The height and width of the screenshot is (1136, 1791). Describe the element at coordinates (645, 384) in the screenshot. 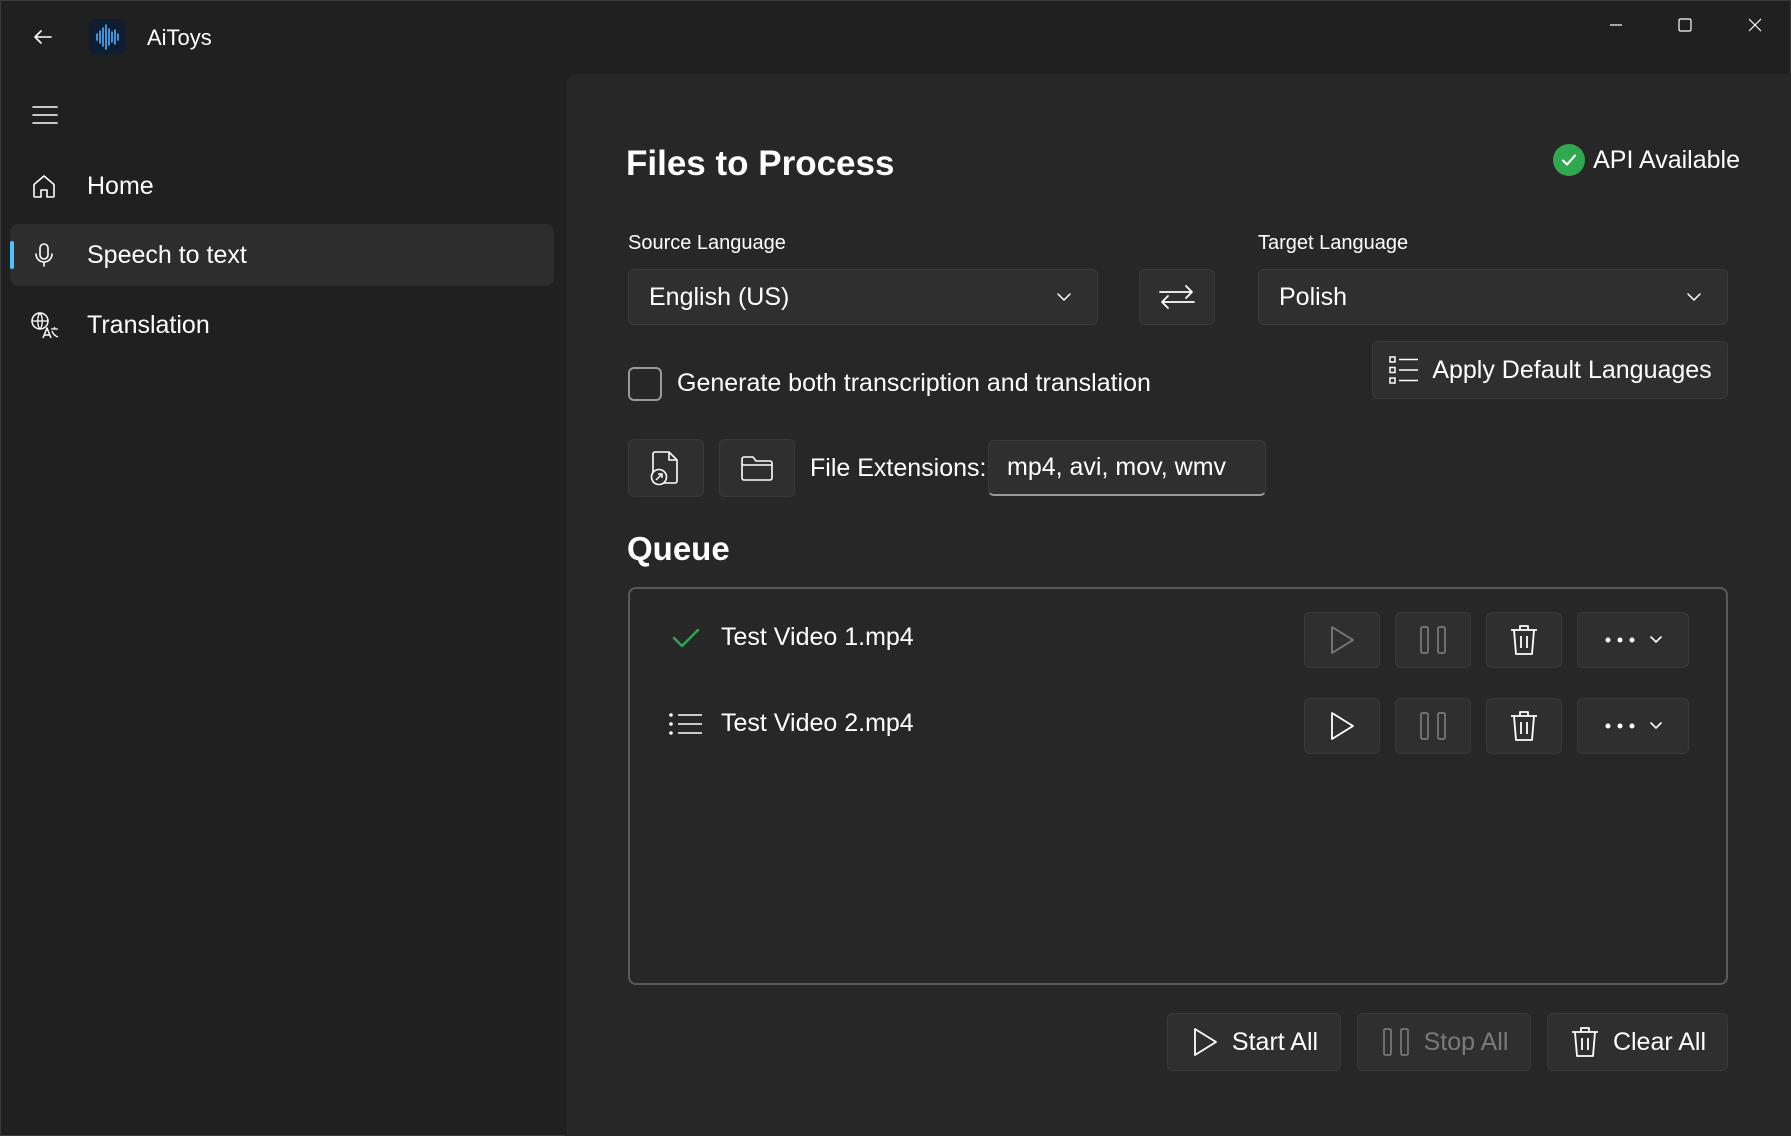

I see `generate-both-checkbox` at that location.